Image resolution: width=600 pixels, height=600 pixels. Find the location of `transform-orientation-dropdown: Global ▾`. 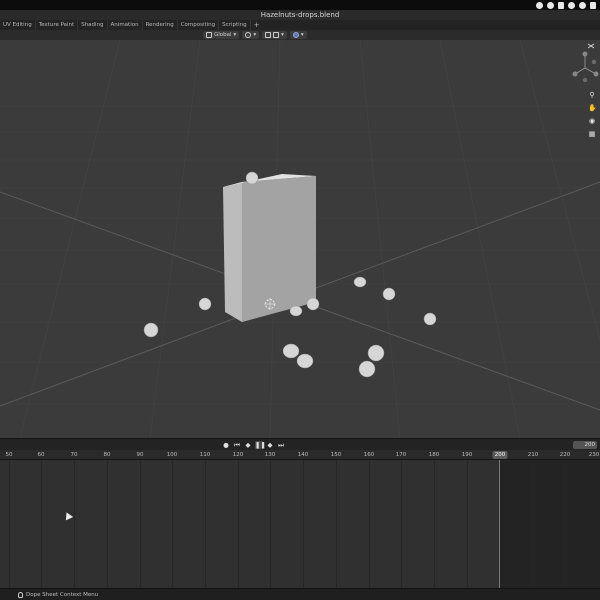

transform-orientation-dropdown: Global ▾ is located at coordinates (221, 35).